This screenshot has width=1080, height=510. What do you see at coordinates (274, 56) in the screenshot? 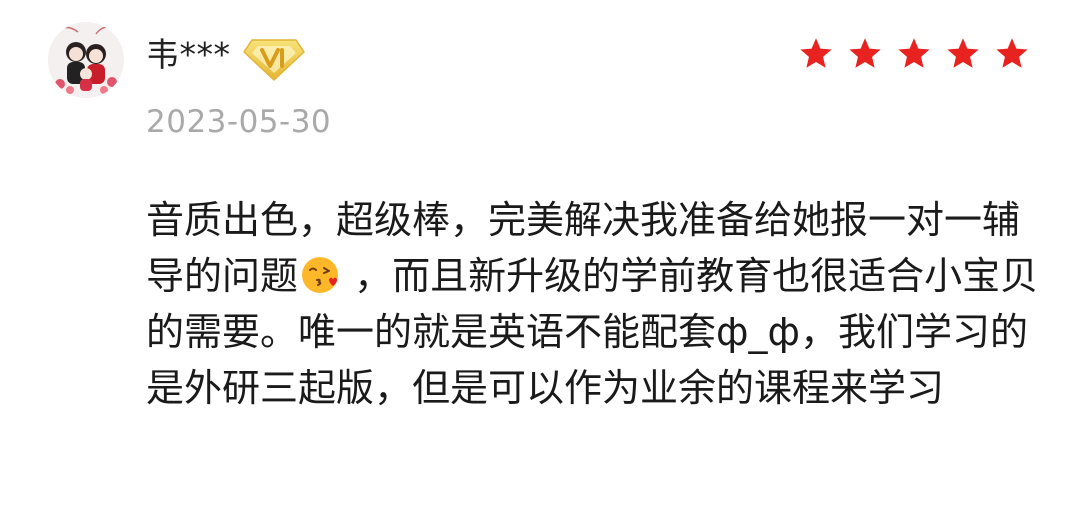
I see `vip-diamond-icon` at bounding box center [274, 56].